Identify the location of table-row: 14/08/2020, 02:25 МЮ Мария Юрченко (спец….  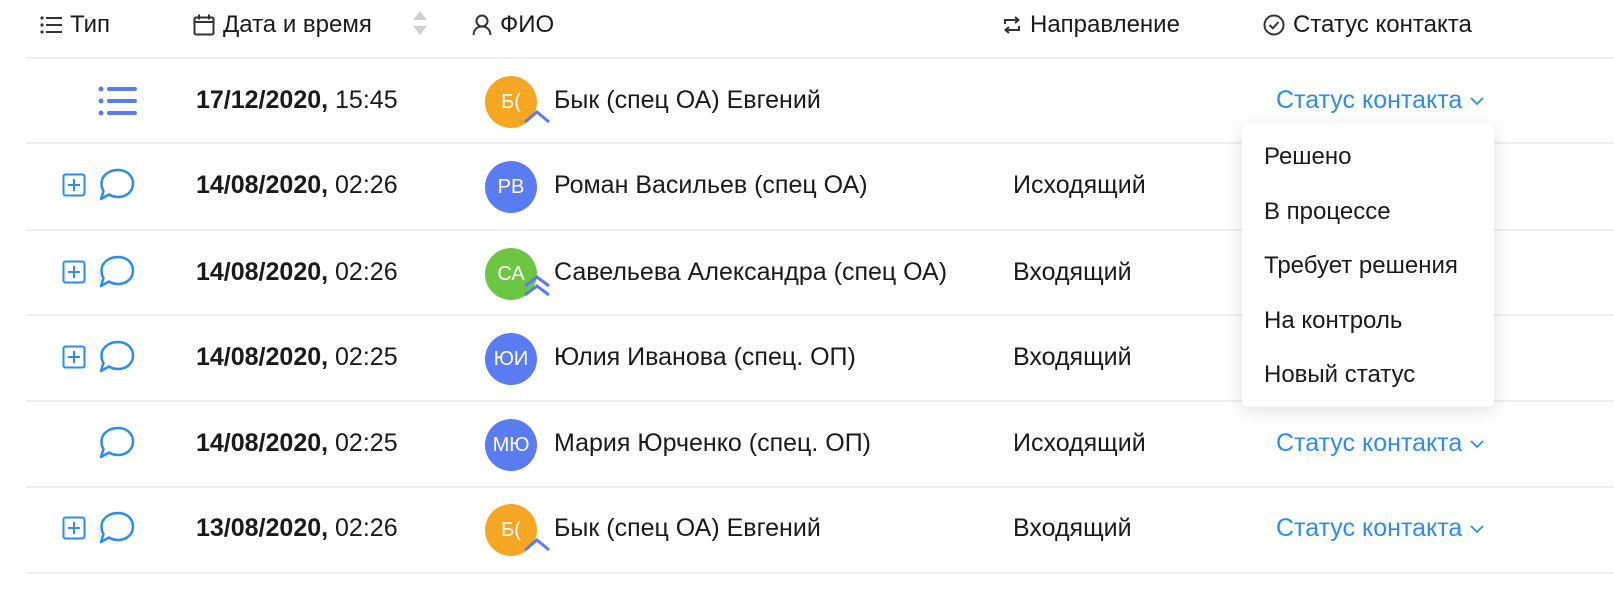
(807, 444).